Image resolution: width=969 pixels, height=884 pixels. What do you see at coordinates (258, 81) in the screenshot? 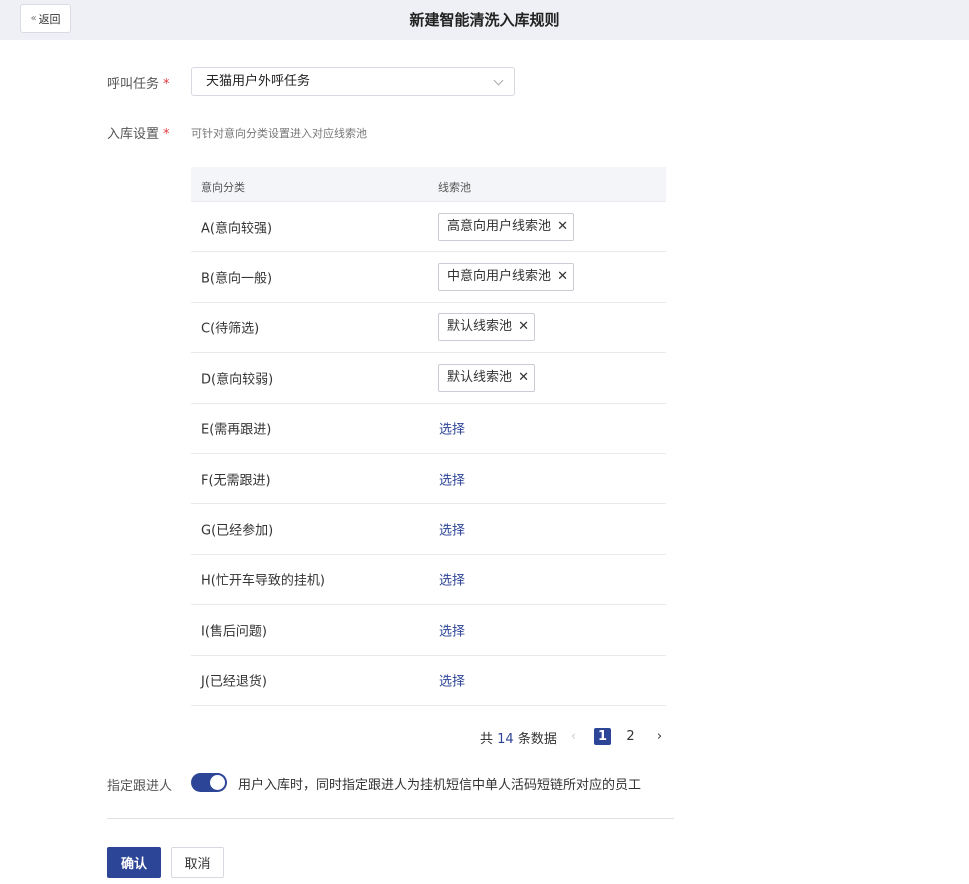
I see `task-select-value: 天猫用户外呼任务` at bounding box center [258, 81].